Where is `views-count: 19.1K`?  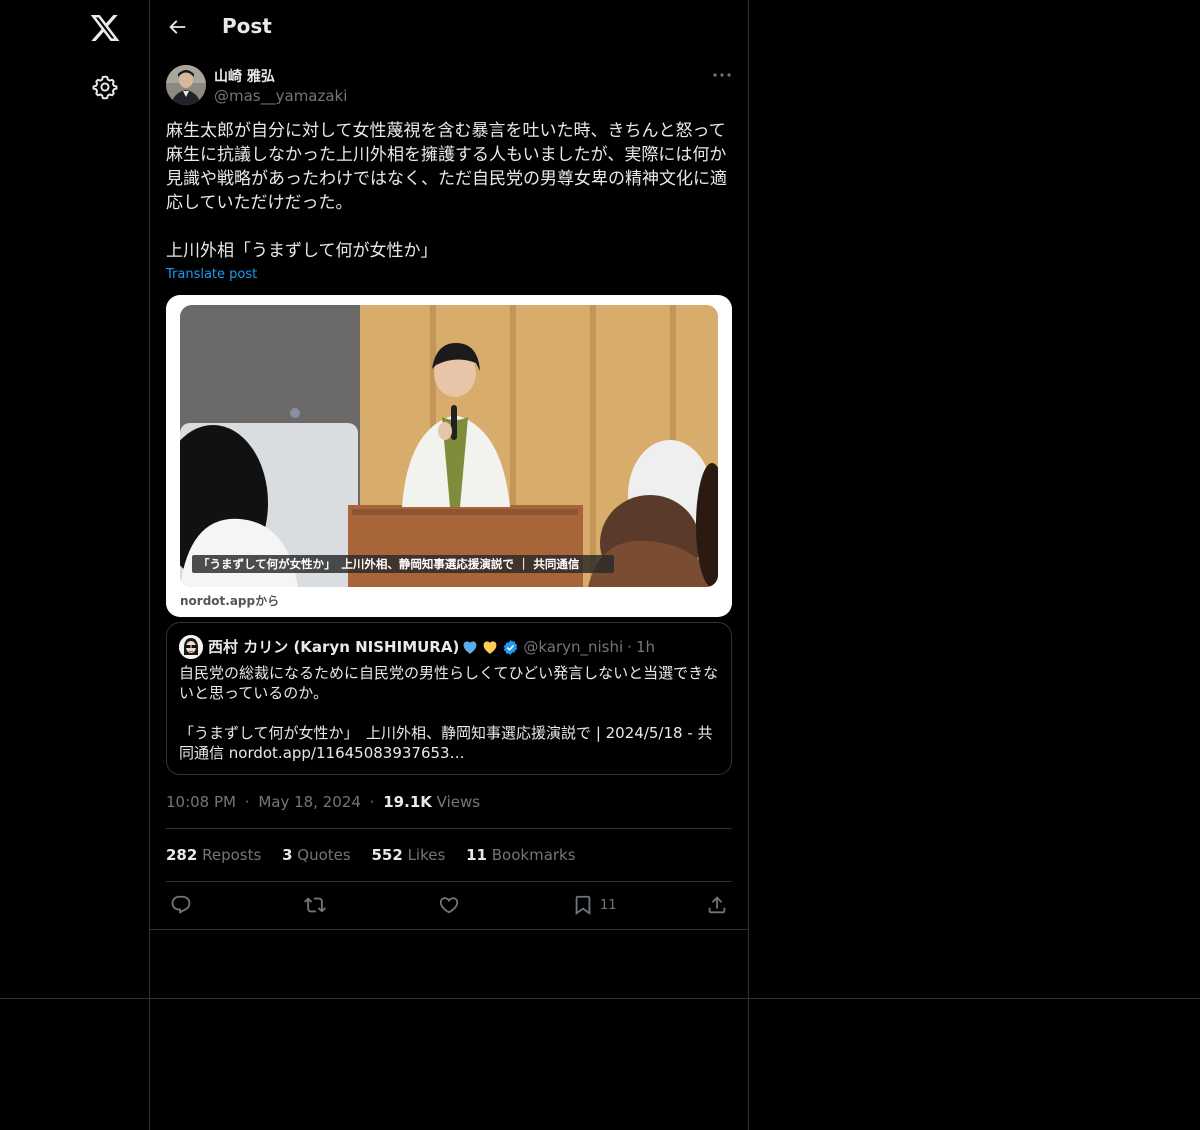 views-count: 19.1K is located at coordinates (407, 802).